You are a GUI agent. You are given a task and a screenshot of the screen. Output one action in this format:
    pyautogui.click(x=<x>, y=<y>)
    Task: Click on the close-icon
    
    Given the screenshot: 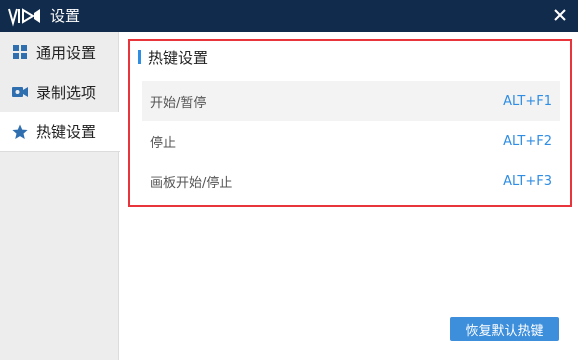 What is the action you would take?
    pyautogui.click(x=560, y=16)
    